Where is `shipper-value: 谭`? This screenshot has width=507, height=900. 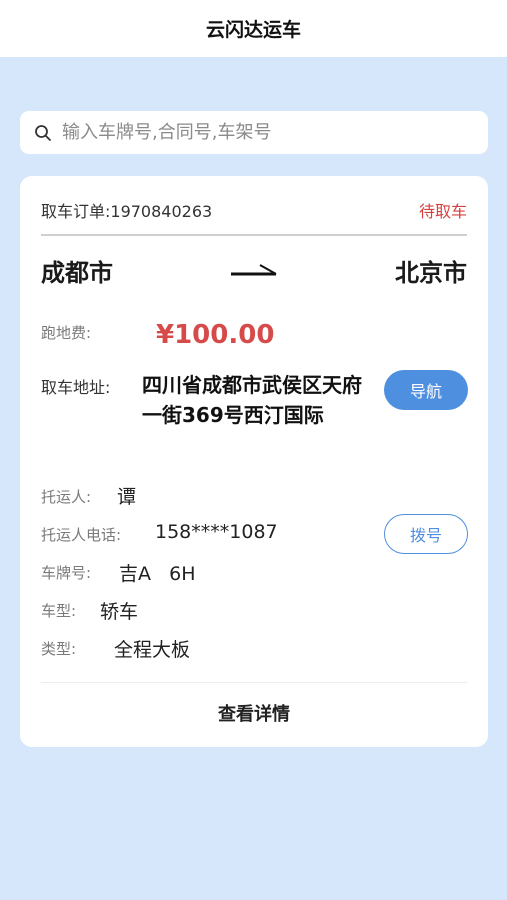 shipper-value: 谭 is located at coordinates (127, 497).